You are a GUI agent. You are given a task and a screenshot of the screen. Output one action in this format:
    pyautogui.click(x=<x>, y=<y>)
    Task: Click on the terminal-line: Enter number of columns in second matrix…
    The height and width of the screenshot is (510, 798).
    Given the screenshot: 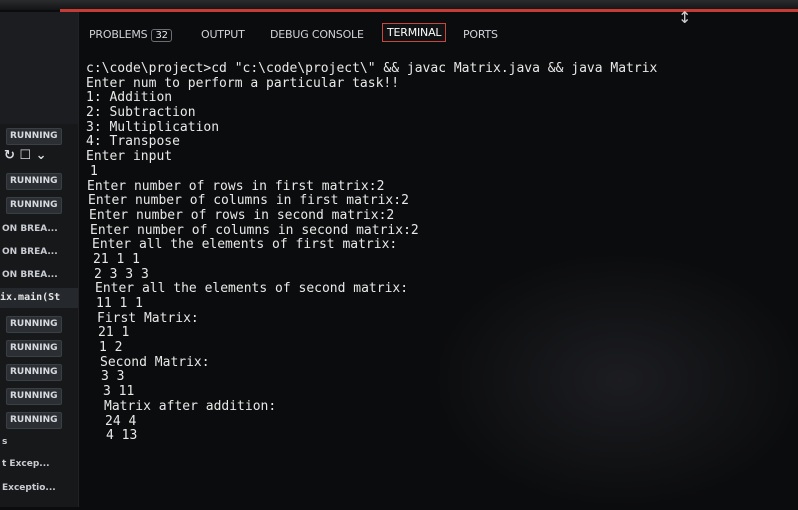 What is the action you would take?
    pyautogui.click(x=254, y=230)
    